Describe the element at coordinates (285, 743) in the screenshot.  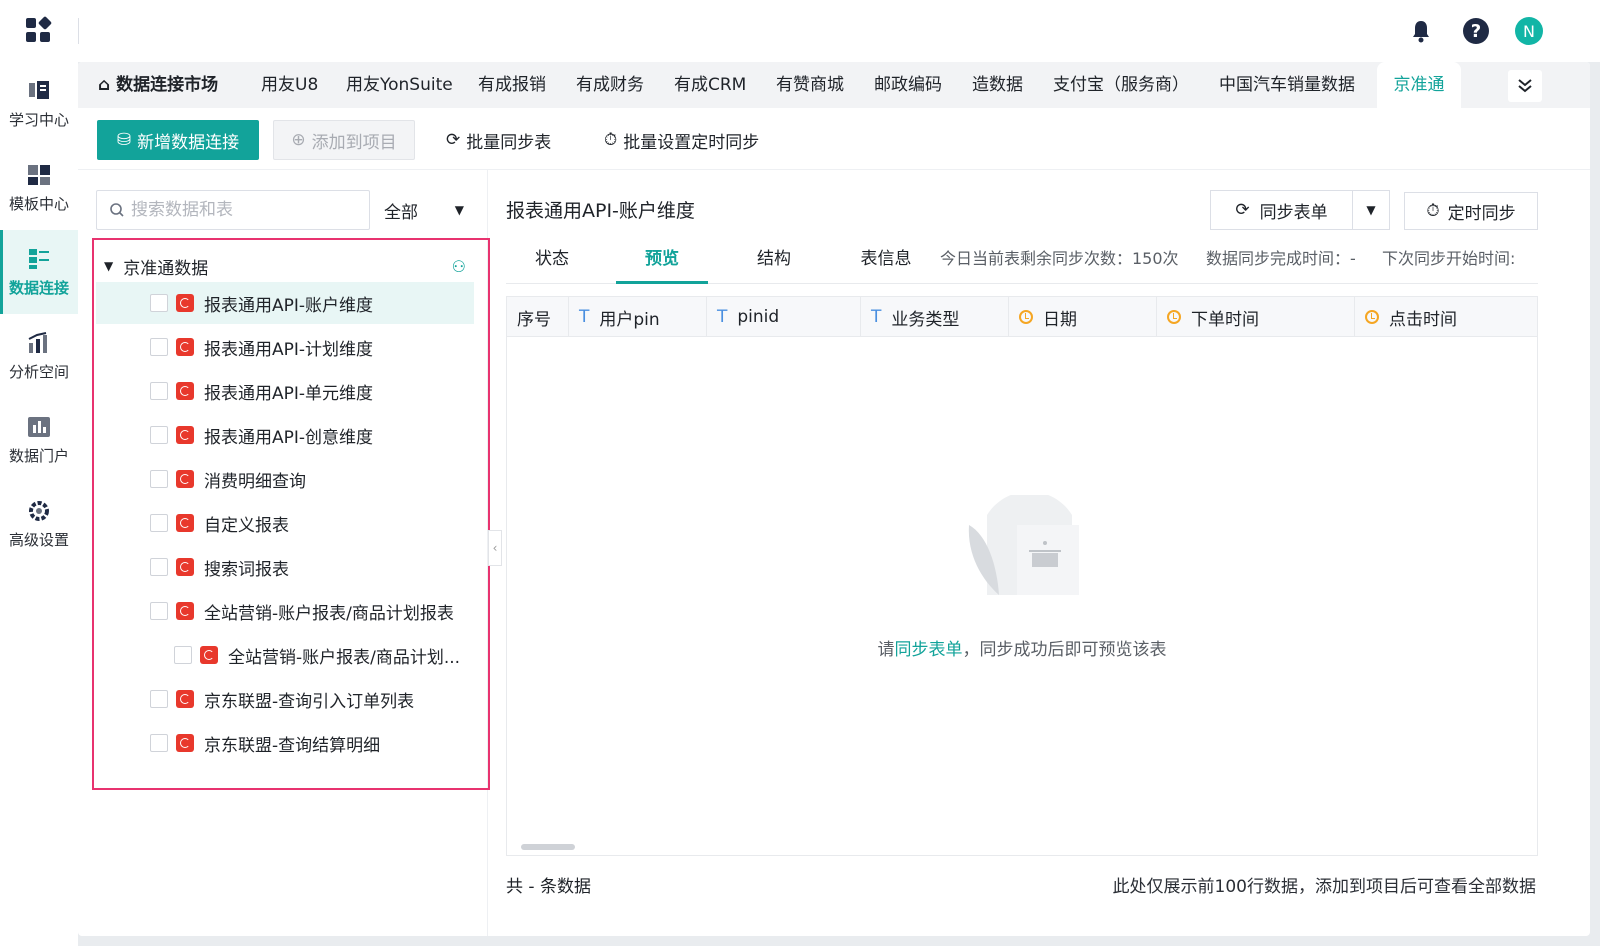
I see `tree-item: 京东联盟-查询结算明细` at that location.